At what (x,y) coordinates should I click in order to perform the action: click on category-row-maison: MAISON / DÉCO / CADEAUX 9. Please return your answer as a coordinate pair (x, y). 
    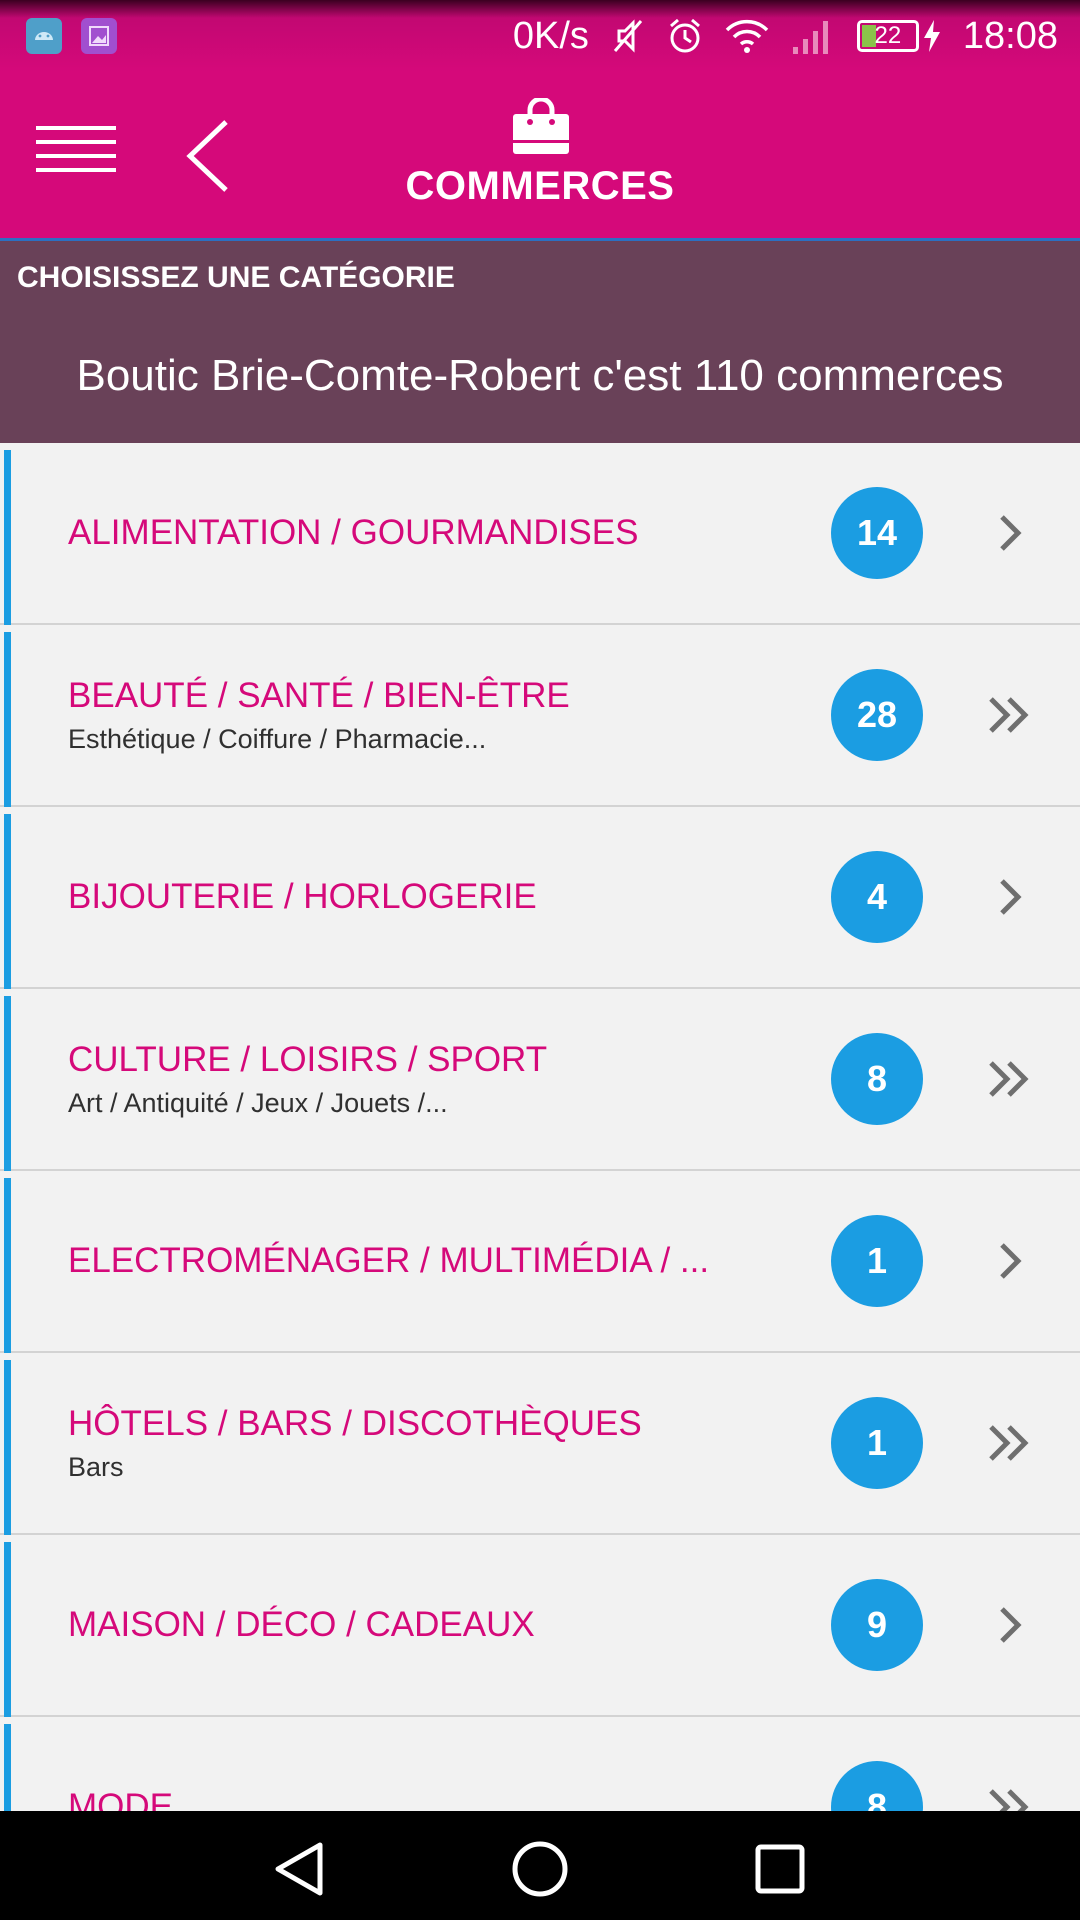
    Looking at the image, I should click on (540, 1626).